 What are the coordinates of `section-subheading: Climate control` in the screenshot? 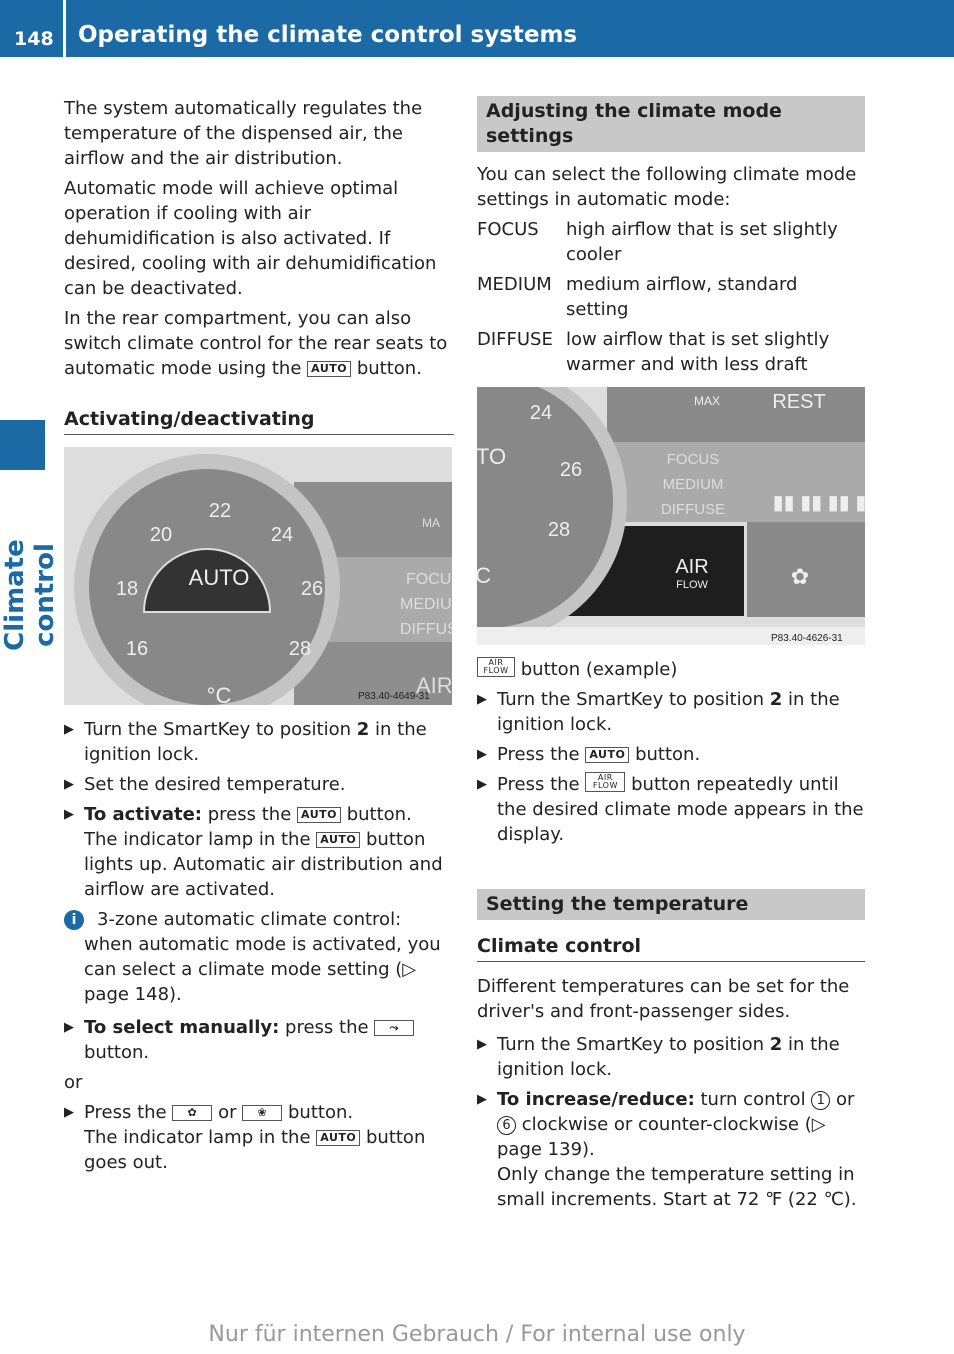 It's located at (671, 948).